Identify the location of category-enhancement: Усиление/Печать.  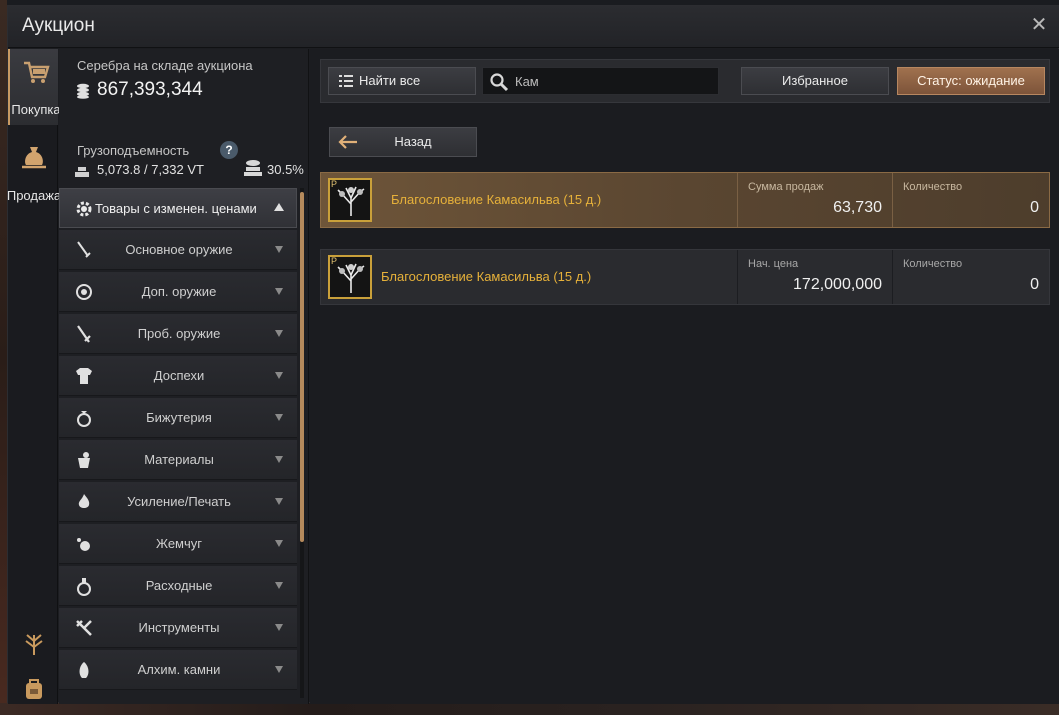
(178, 502).